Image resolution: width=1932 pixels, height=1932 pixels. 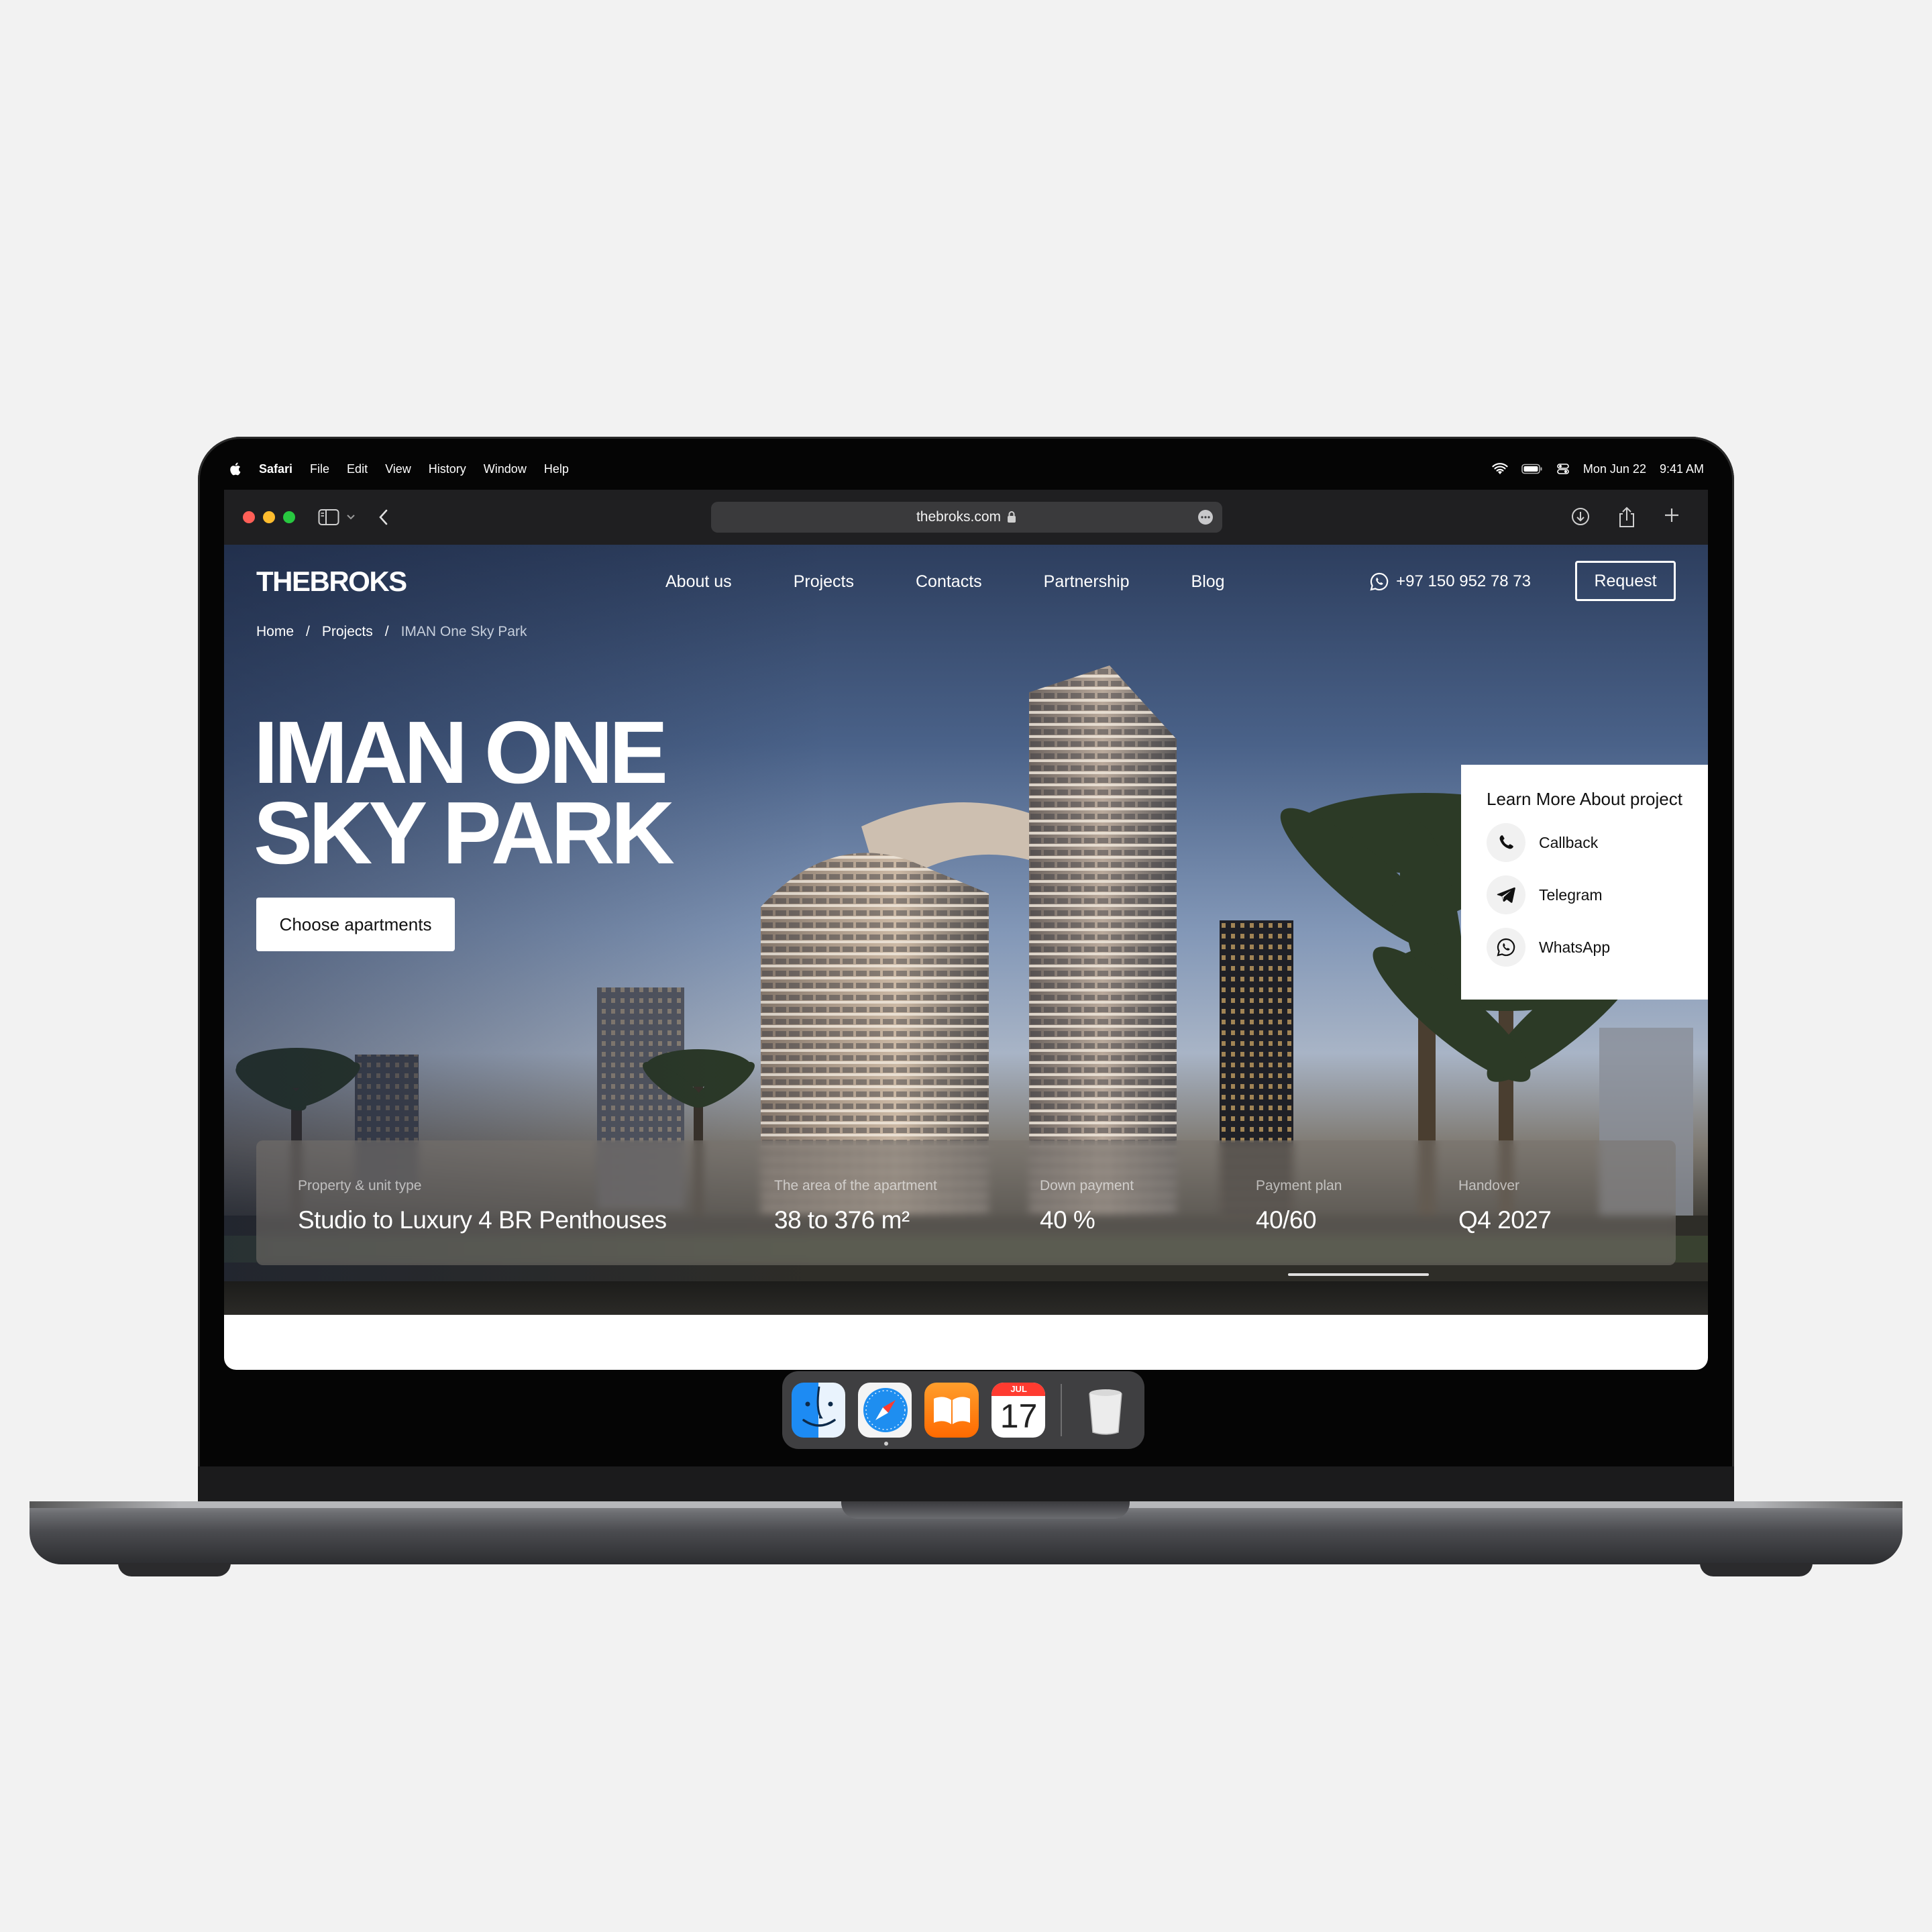 I want to click on menu-app-safari: Safari, so click(x=275, y=469).